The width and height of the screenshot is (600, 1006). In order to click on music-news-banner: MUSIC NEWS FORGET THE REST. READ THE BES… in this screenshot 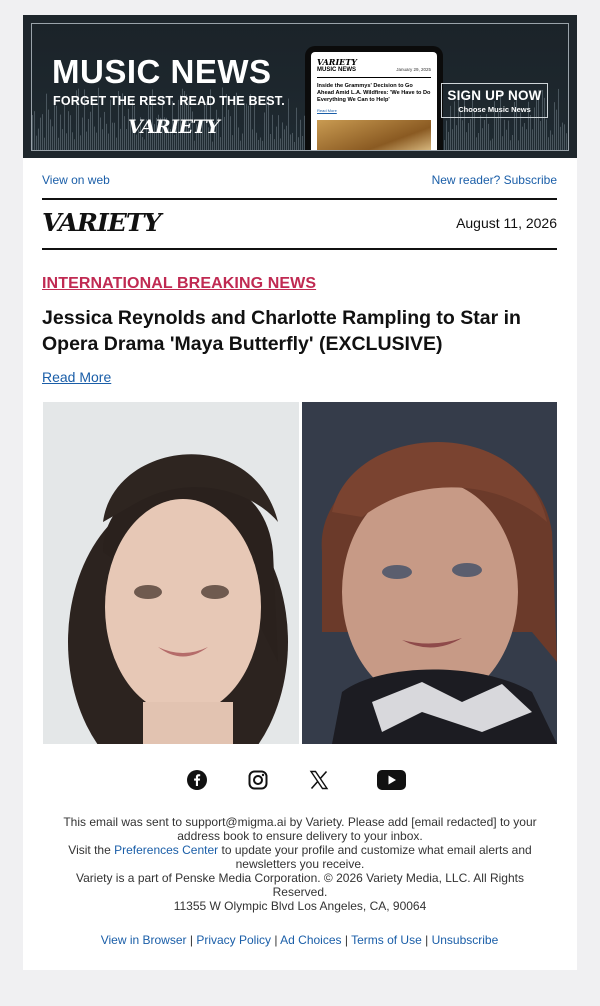, I will do `click(300, 86)`.